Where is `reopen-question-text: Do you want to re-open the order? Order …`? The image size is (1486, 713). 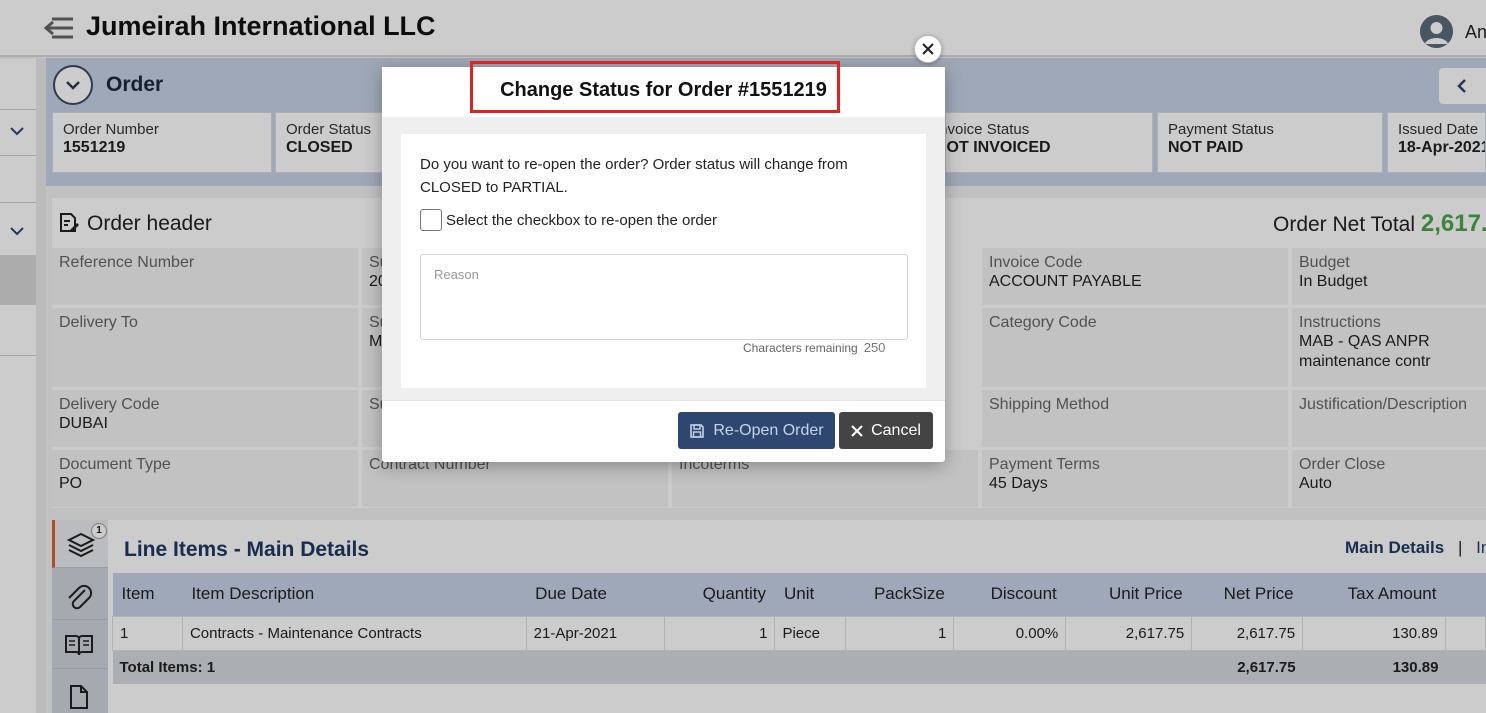
reopen-question-text: Do you want to re-open the order? Order … is located at coordinates (634, 176).